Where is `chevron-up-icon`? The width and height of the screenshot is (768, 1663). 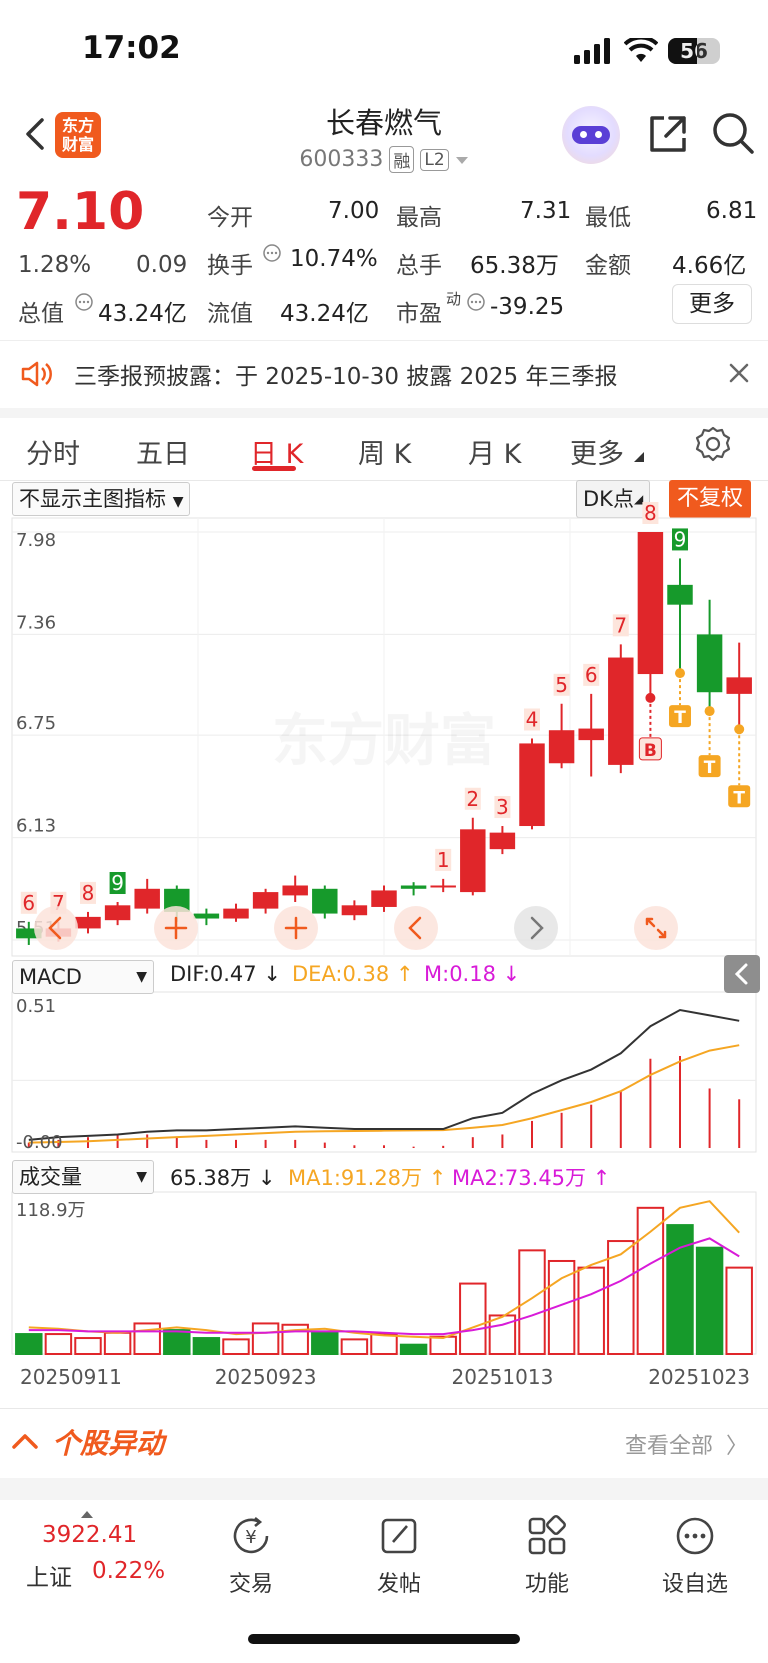 chevron-up-icon is located at coordinates (25, 1441).